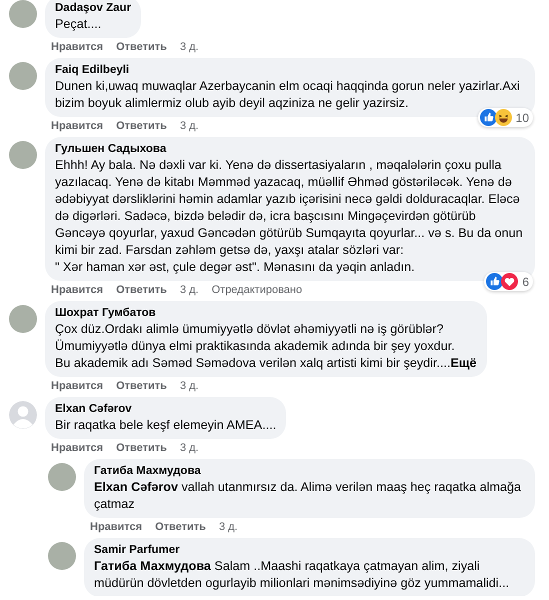 This screenshot has height=600, width=549. Describe the element at coordinates (257, 290) in the screenshot. I see `edited-label: Отредактировано` at that location.